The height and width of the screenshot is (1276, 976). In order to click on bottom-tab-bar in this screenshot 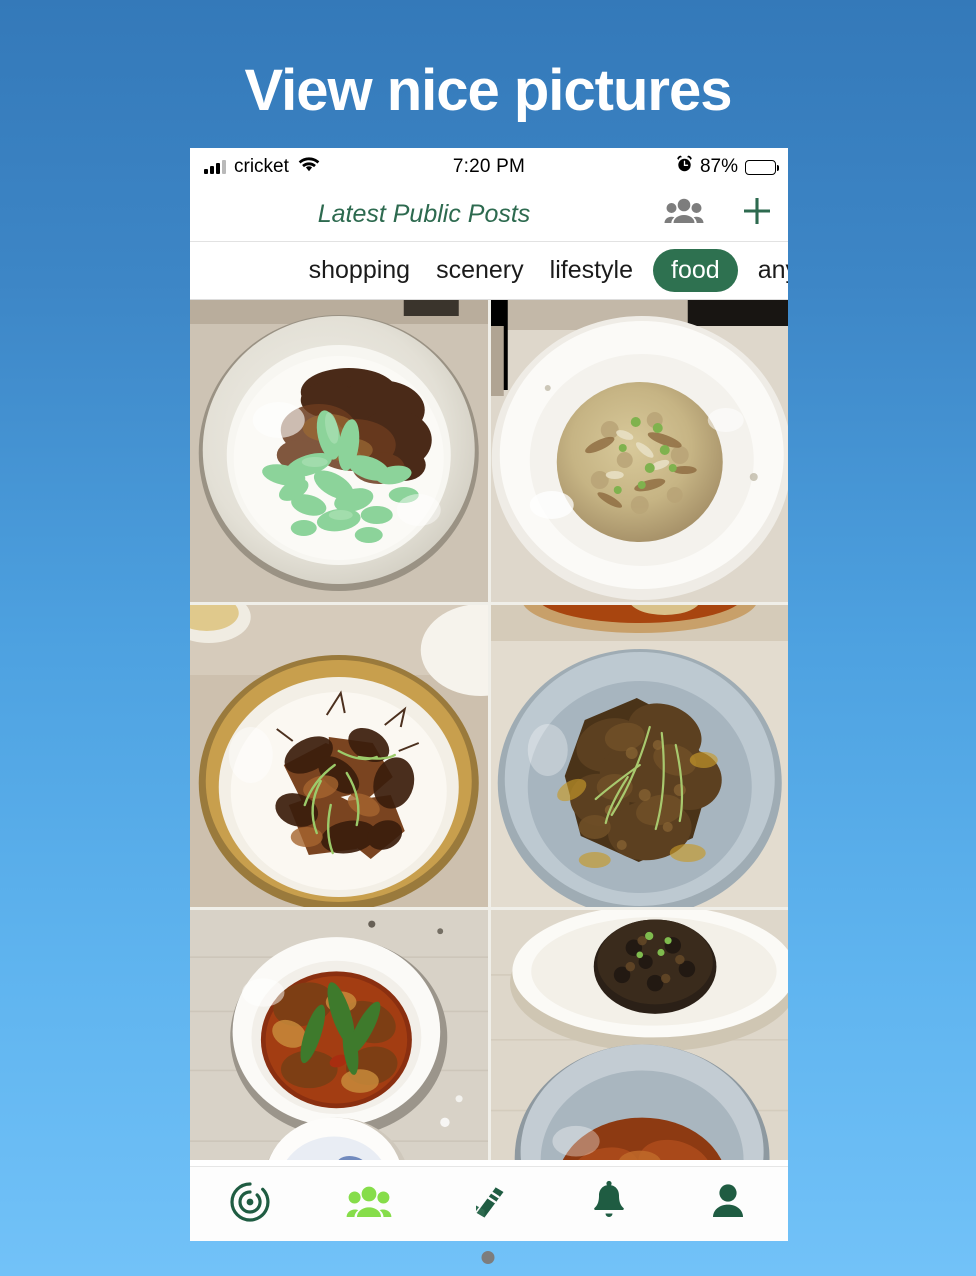, I will do `click(489, 1203)`.